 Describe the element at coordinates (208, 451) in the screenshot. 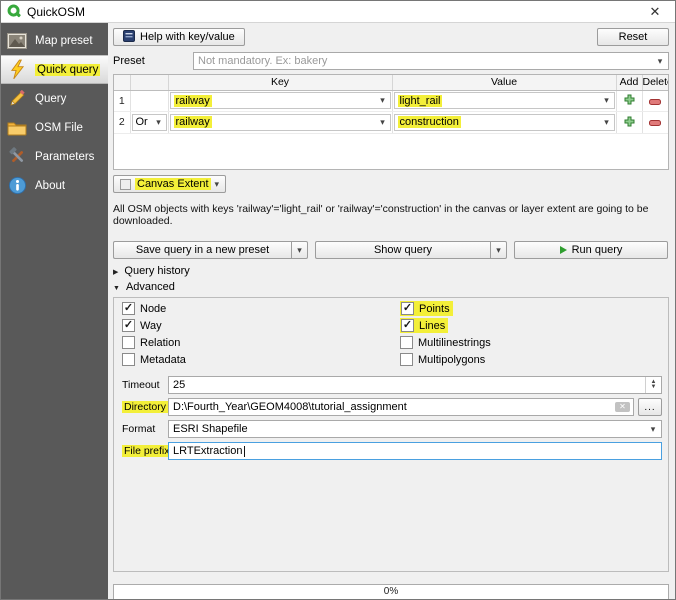

I see `file-prefix-value: LRTExtraction` at that location.